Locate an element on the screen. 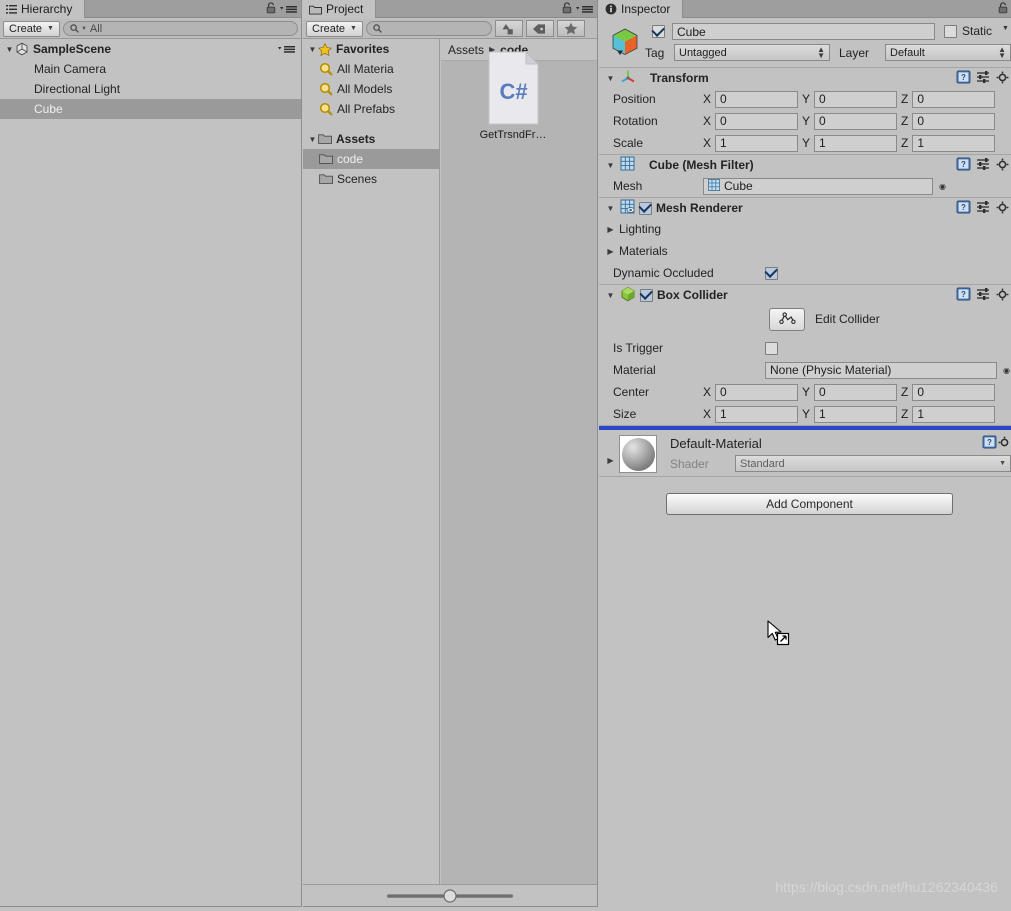 The image size is (1011, 911). component-box-collider-header: ▼ Box Collider ? is located at coordinates (805, 295).